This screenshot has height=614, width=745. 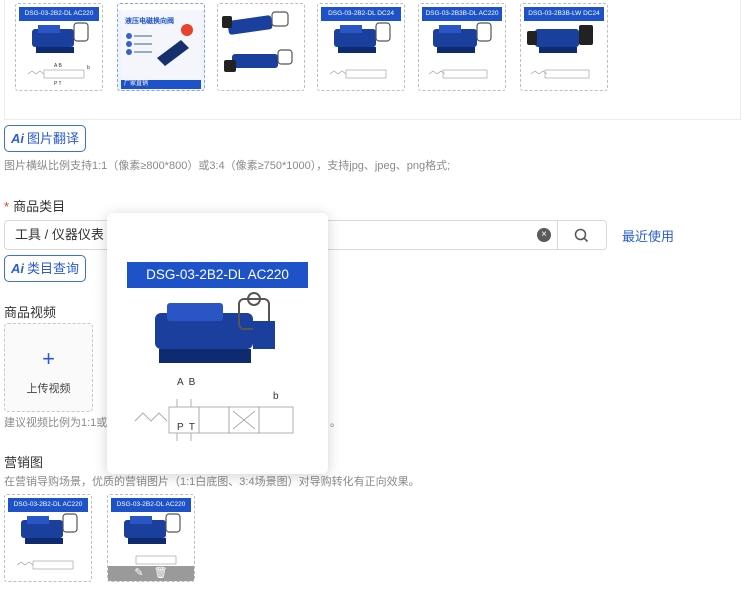 I want to click on image-translate-button: Ai 图片翻译, so click(x=45, y=138).